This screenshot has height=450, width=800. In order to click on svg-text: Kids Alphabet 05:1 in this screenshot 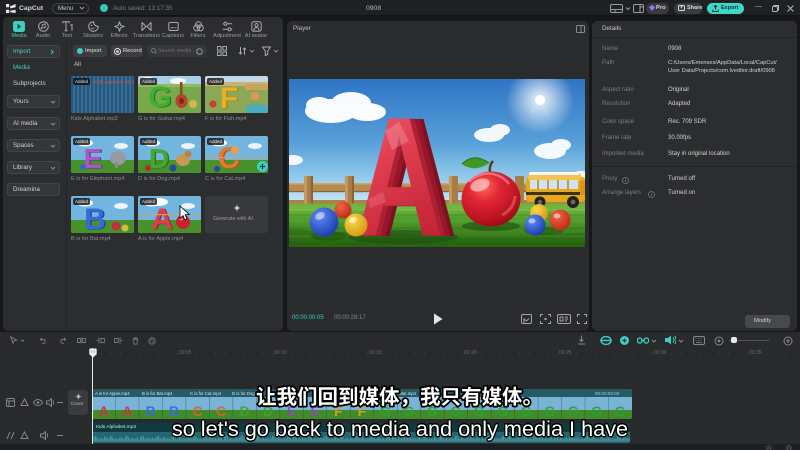, I will do `click(114, 83)`.